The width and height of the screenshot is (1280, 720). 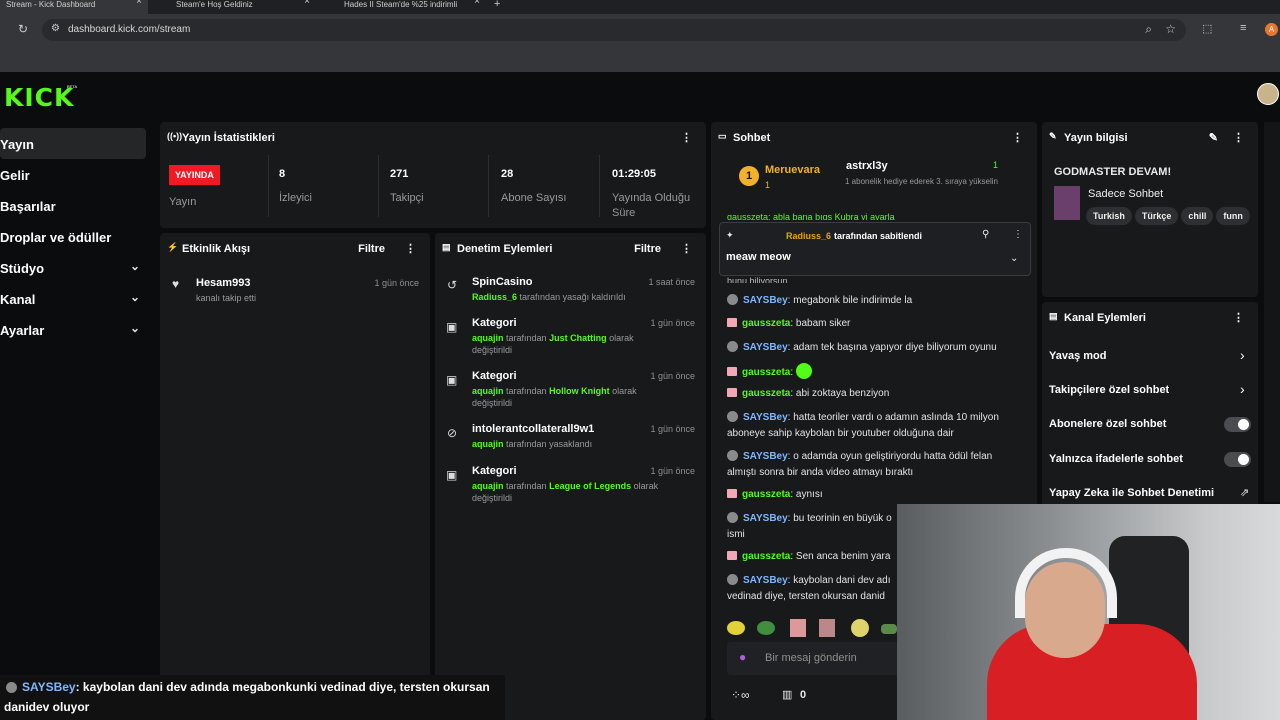 What do you see at coordinates (1243, 28) in the screenshot?
I see `menu-icon: ≡` at bounding box center [1243, 28].